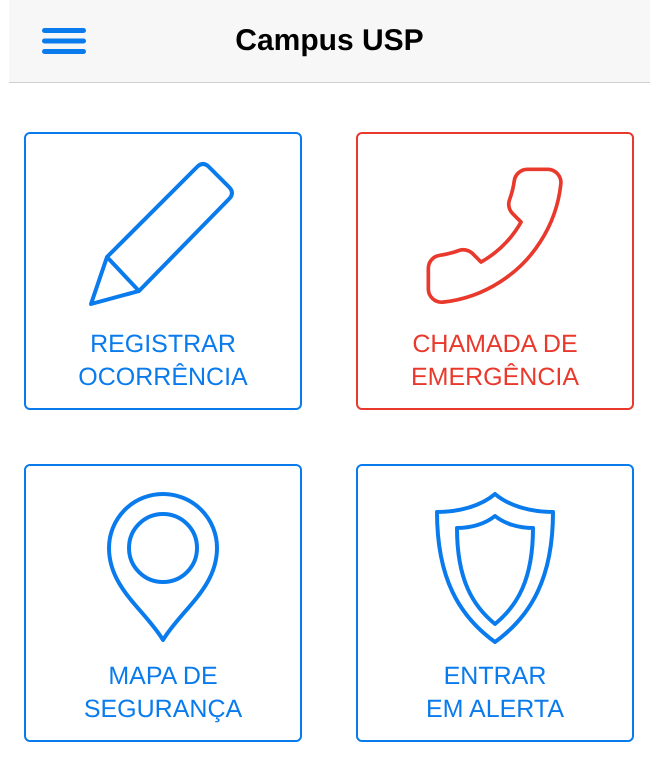 The width and height of the screenshot is (659, 766). Describe the element at coordinates (329, 41) in the screenshot. I see `app-title: Campus USP` at that location.